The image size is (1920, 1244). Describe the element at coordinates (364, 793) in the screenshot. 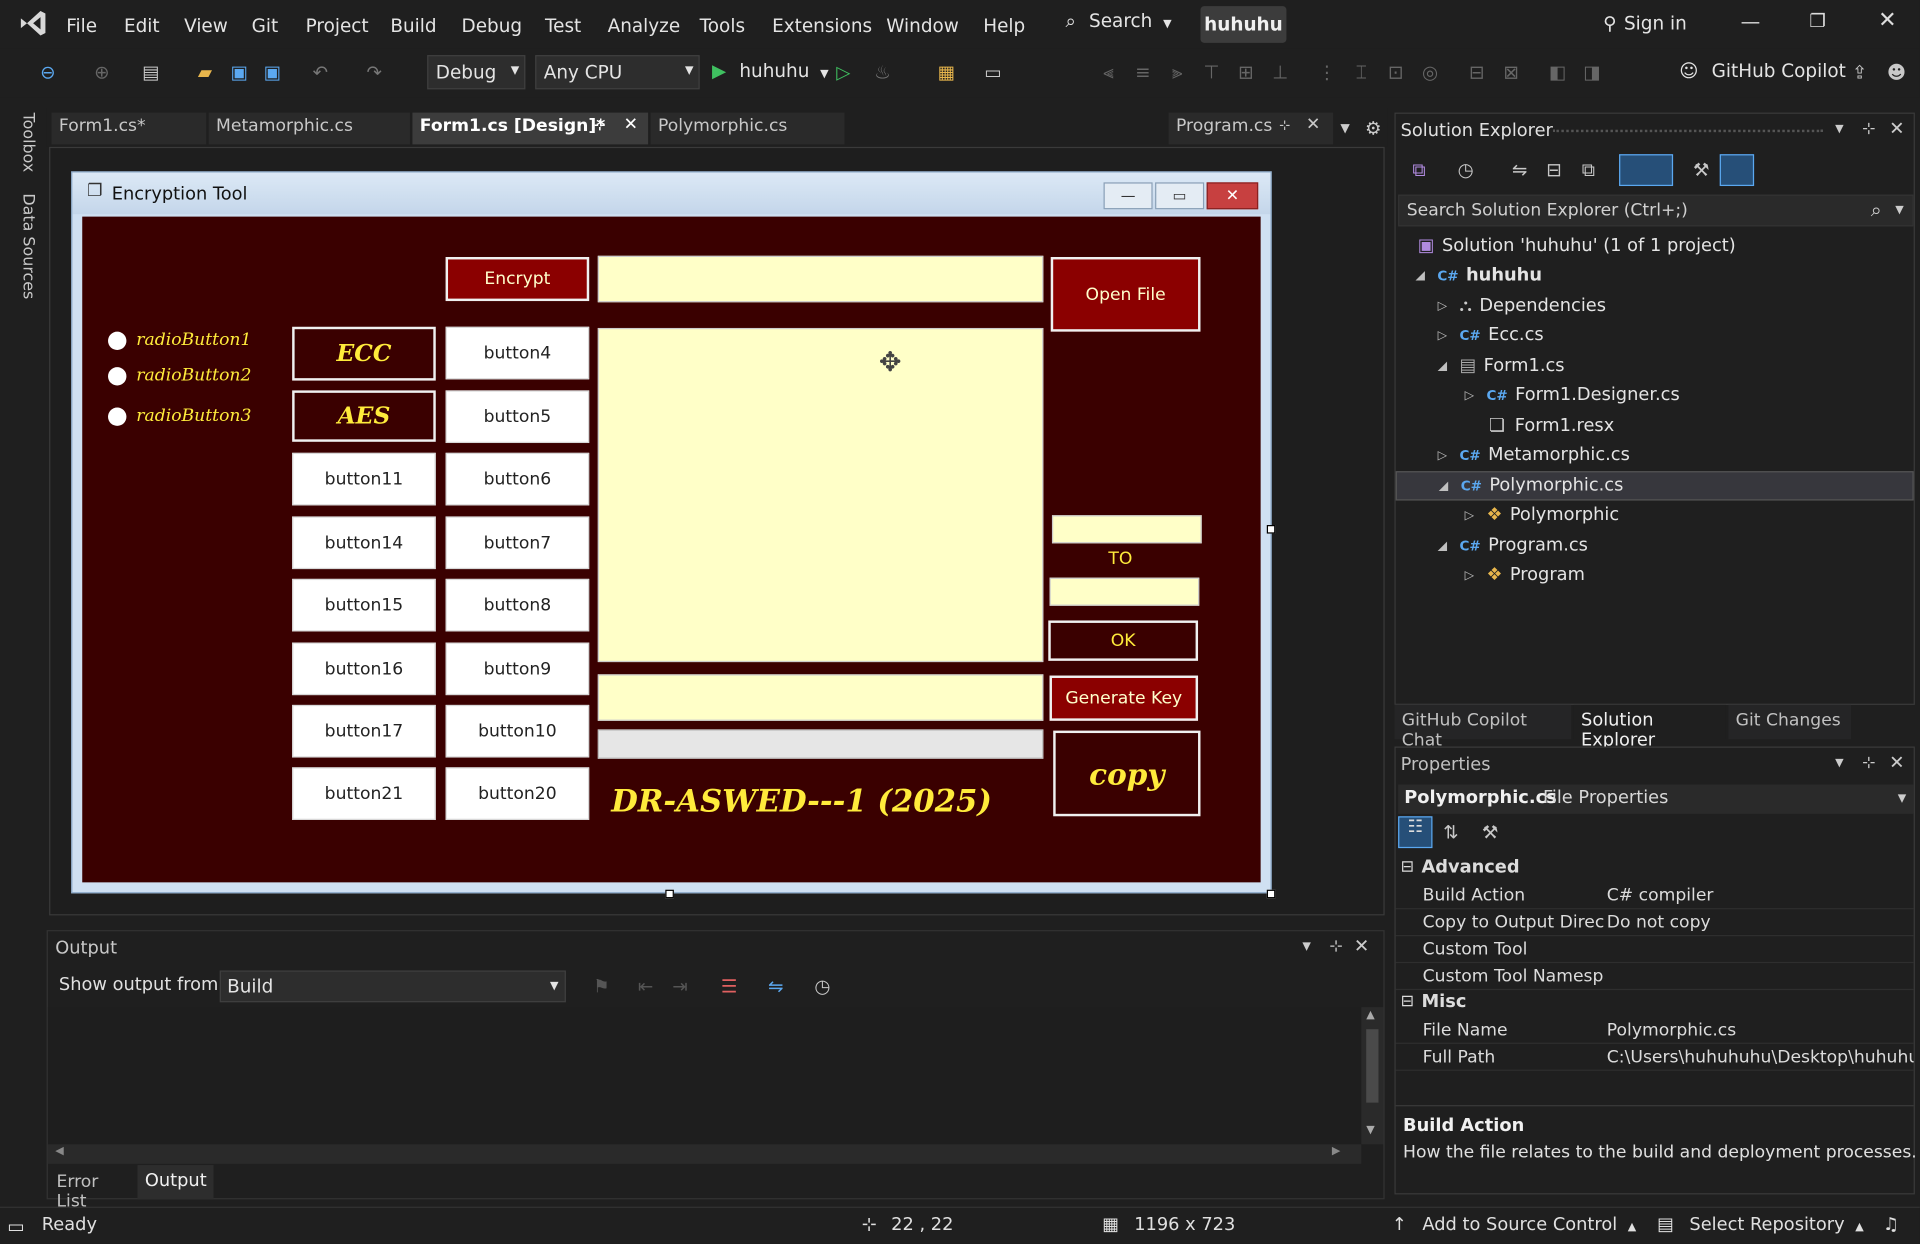

I see `button21: button21` at that location.